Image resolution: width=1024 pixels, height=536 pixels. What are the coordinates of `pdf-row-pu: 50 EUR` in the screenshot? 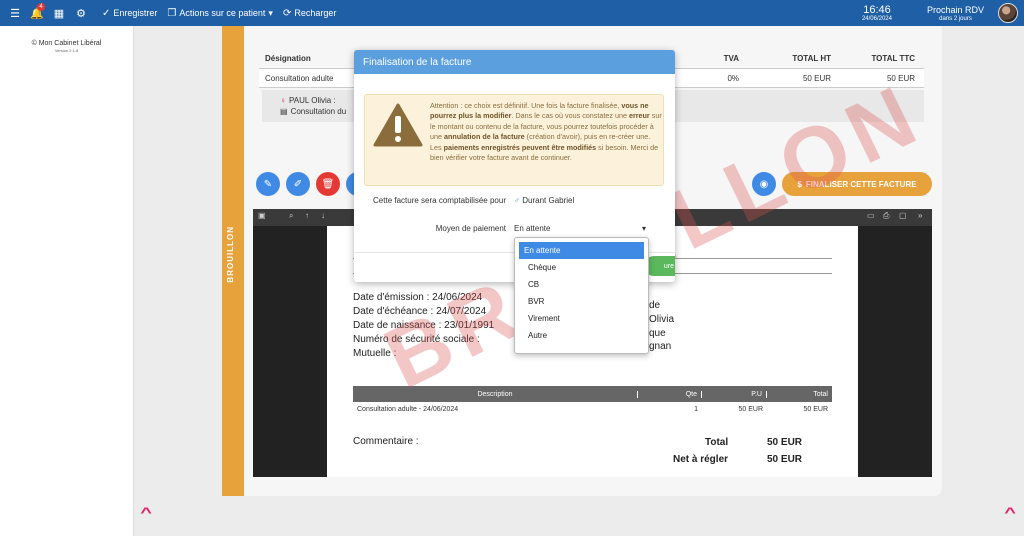 It's located at (750, 409).